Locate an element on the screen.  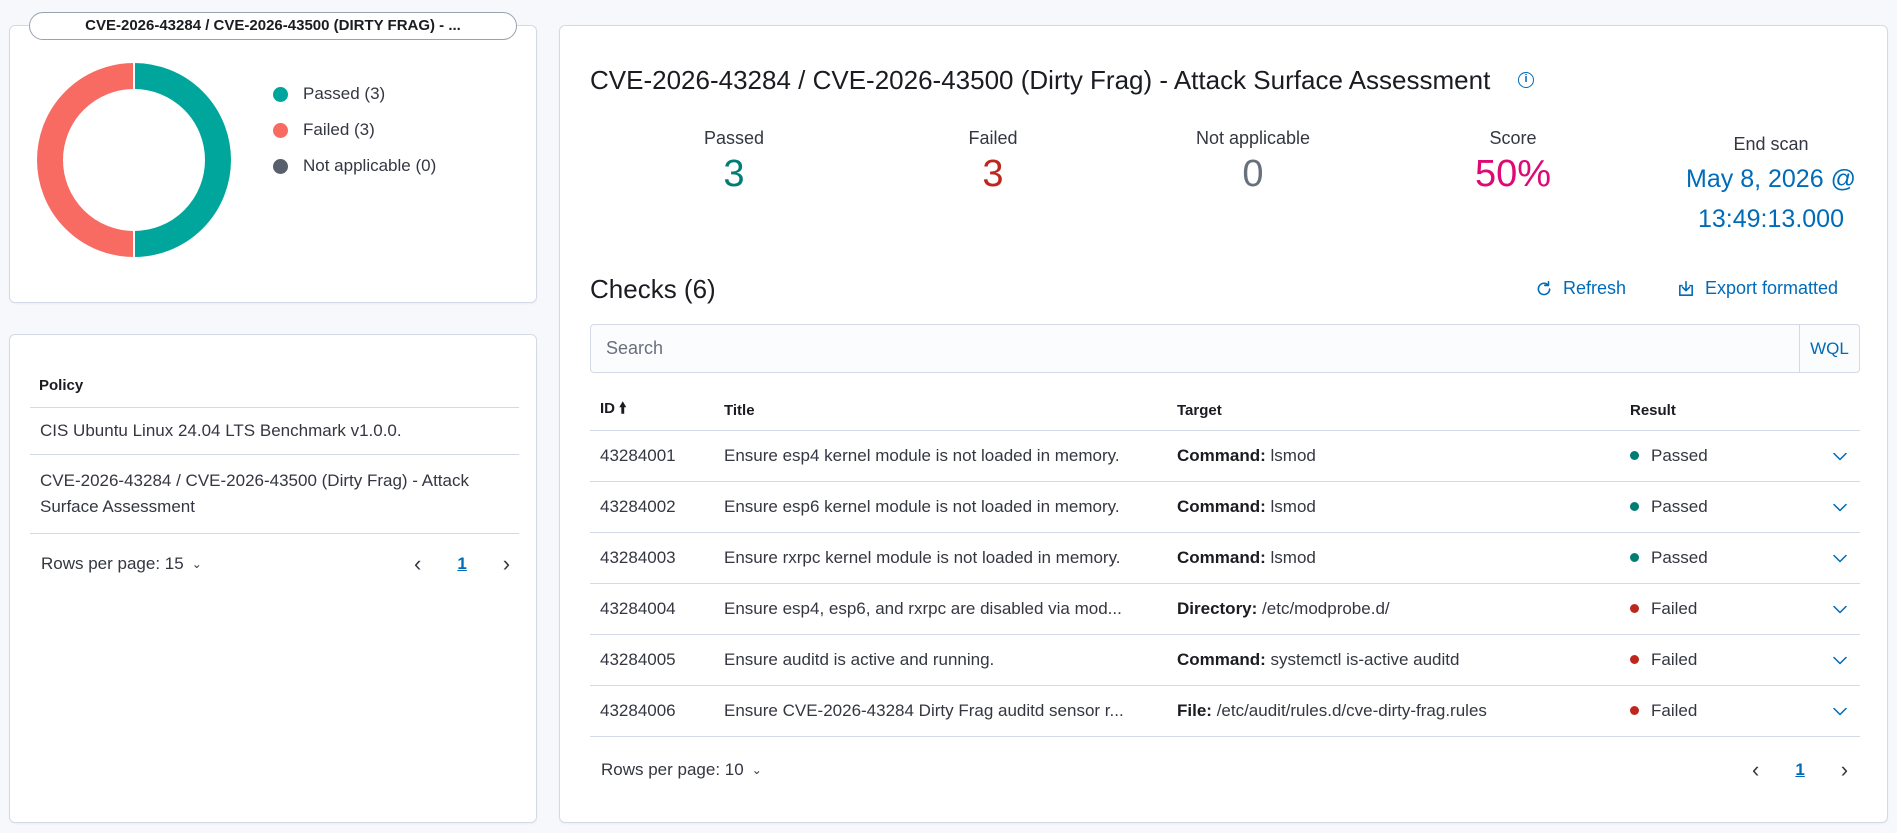
policy-pagination: Rows per page: 15 ⌄ is located at coordinates (121, 564).